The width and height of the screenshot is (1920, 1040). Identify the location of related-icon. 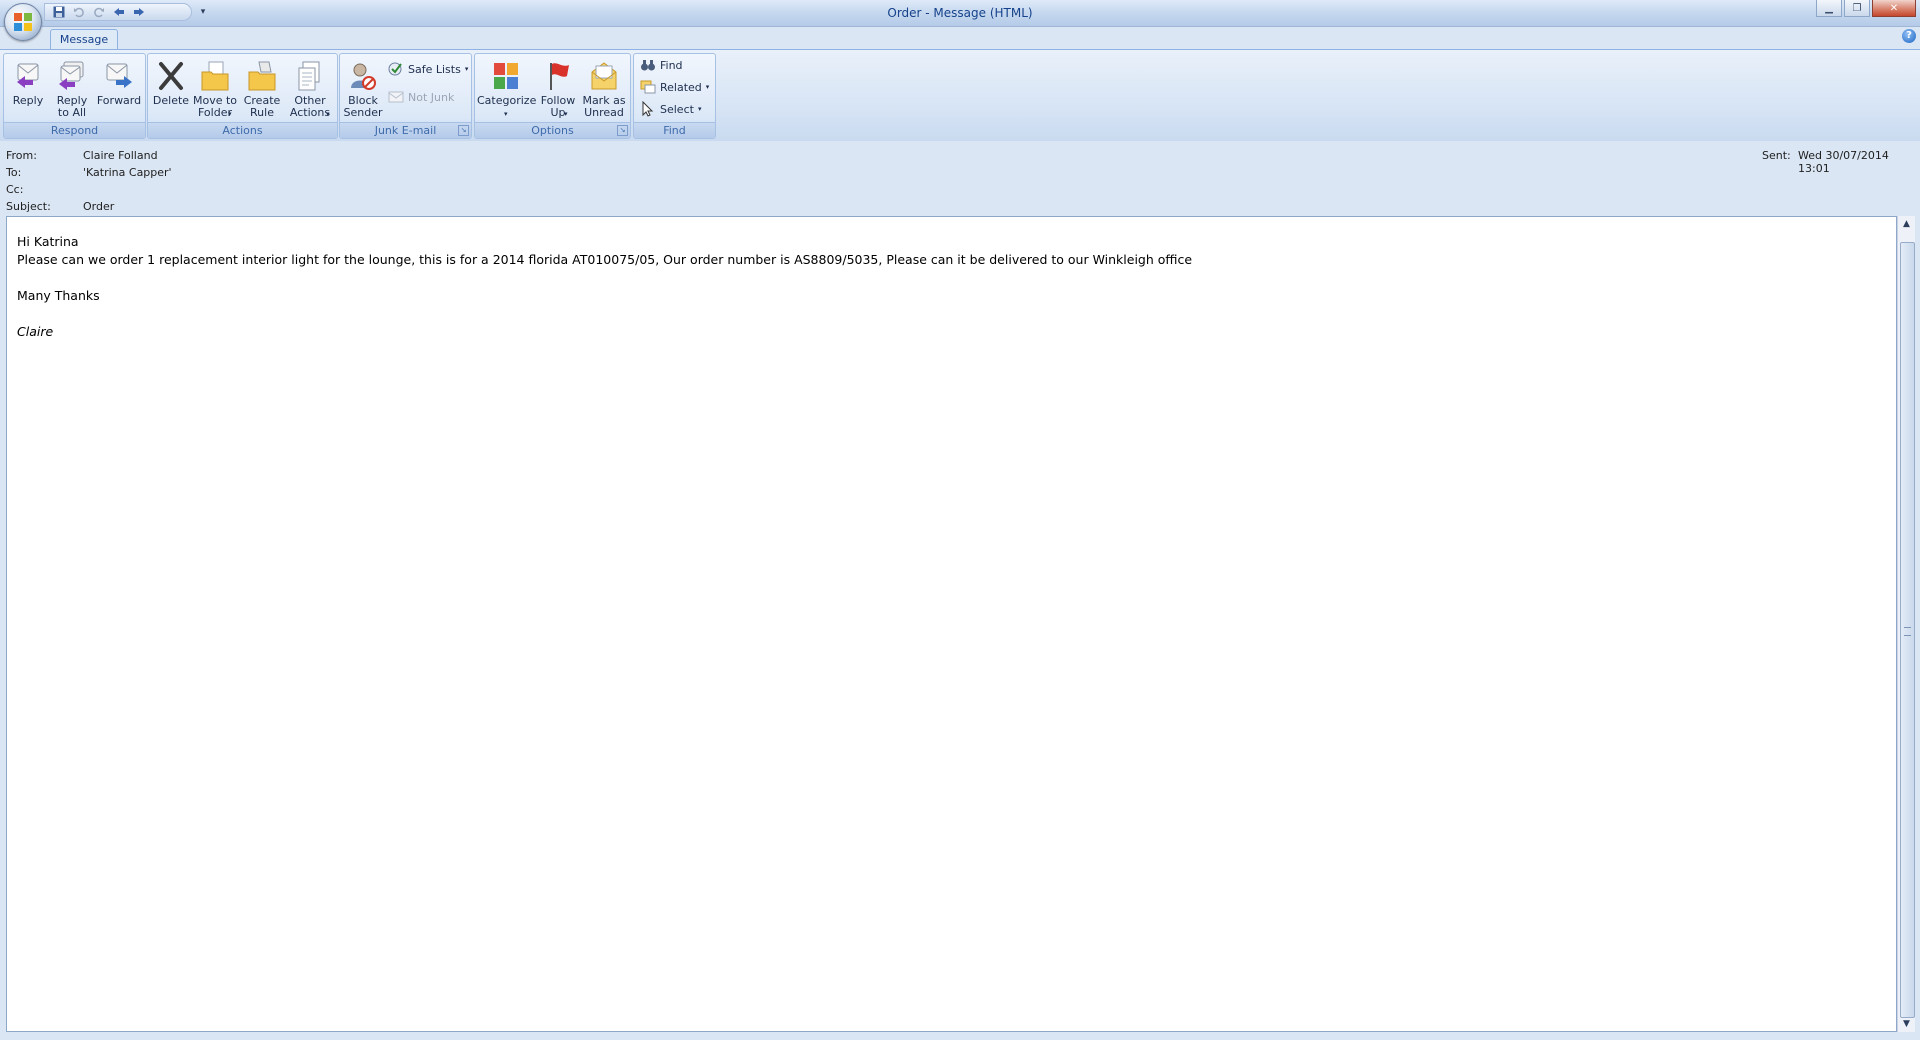
(648, 87).